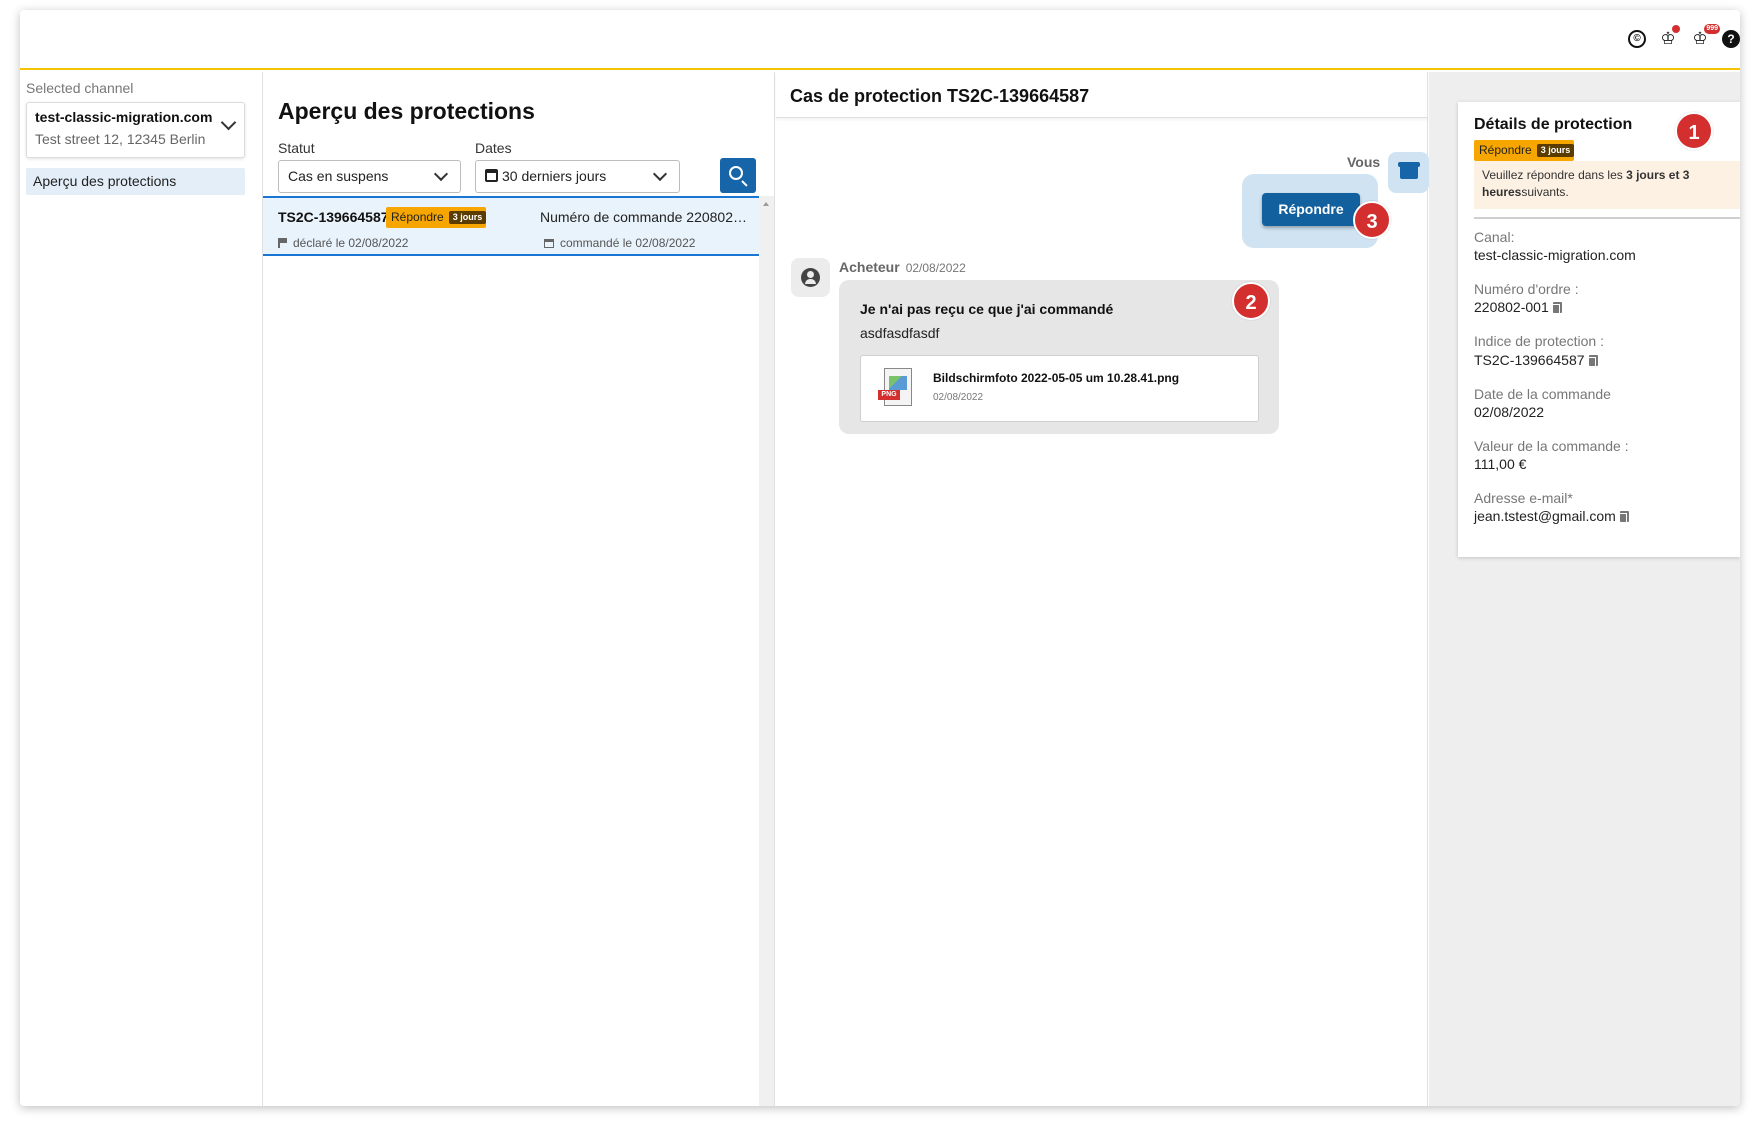 This screenshot has width=1760, height=1136. I want to click on status-select-value: Cas en suspens, so click(338, 176).